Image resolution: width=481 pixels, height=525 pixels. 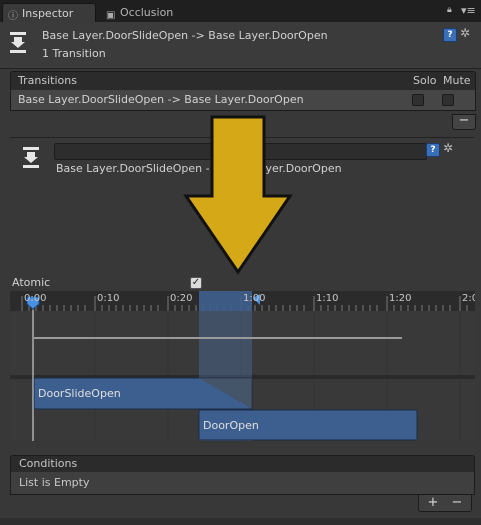 I want to click on conditions-list: List is Empty, so click(x=242, y=483).